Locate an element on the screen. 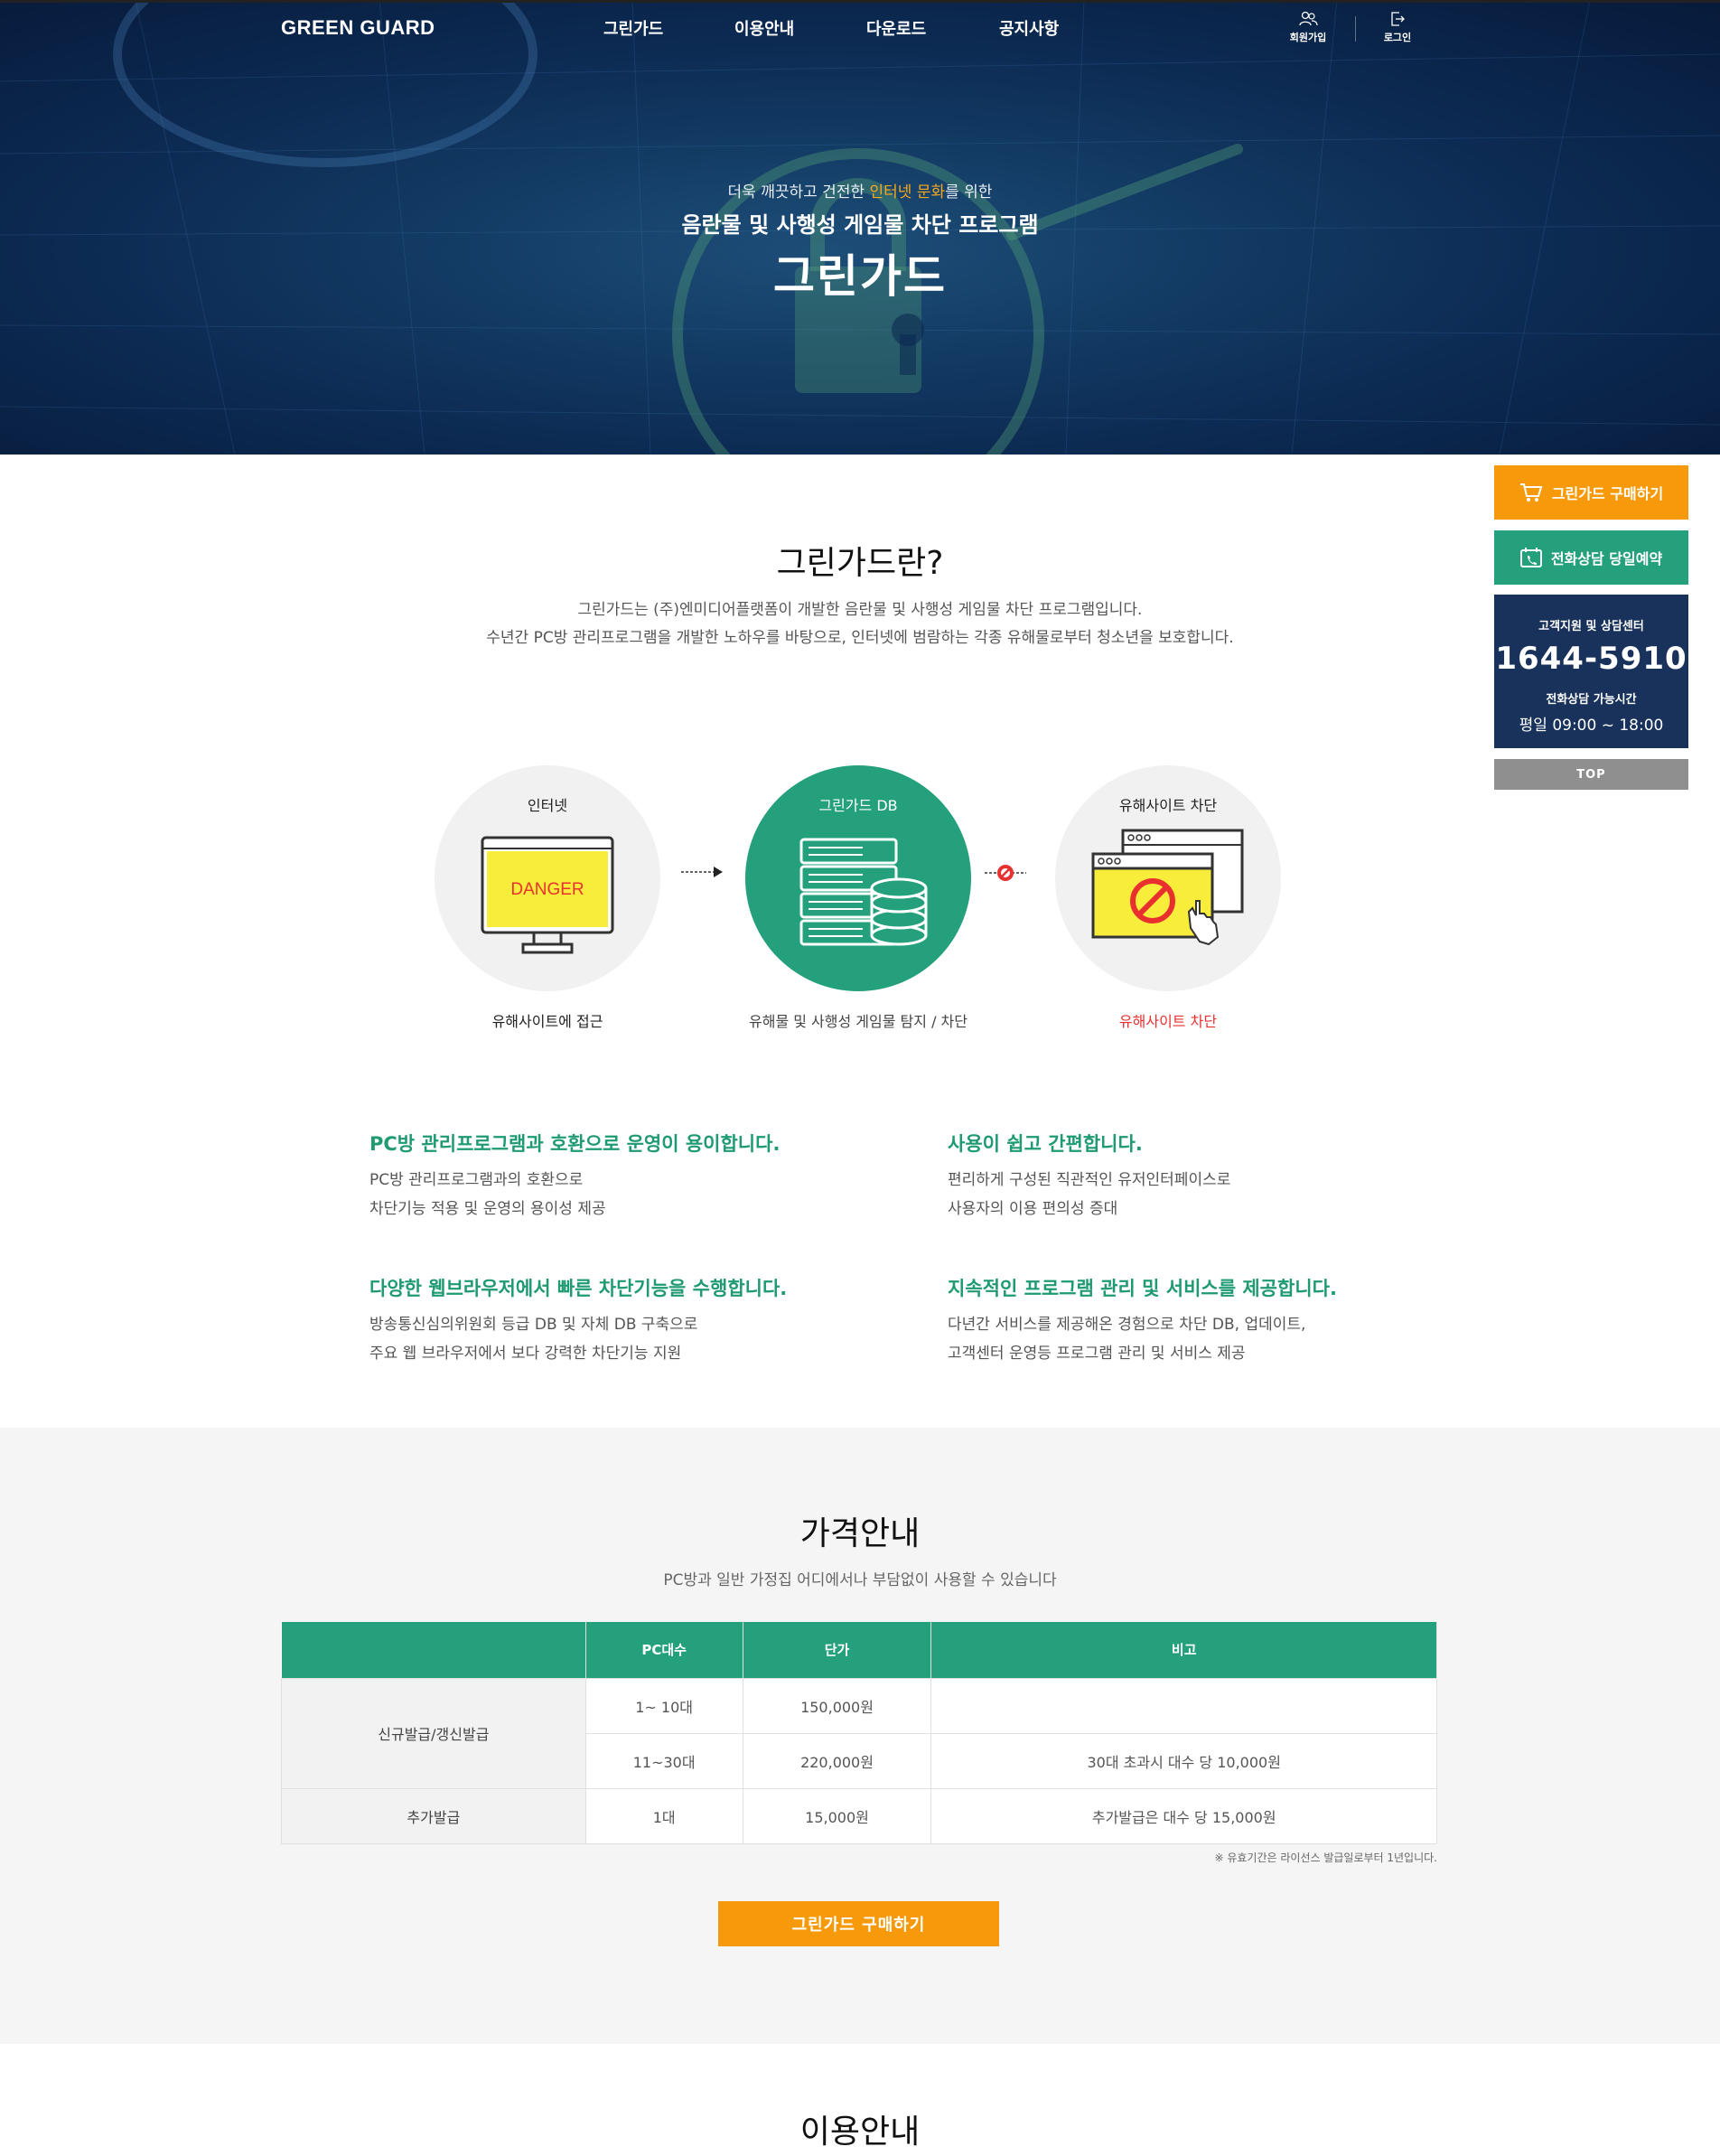 This screenshot has height=2156, width=1720. hero-title: 그린가드 is located at coordinates (860, 276).